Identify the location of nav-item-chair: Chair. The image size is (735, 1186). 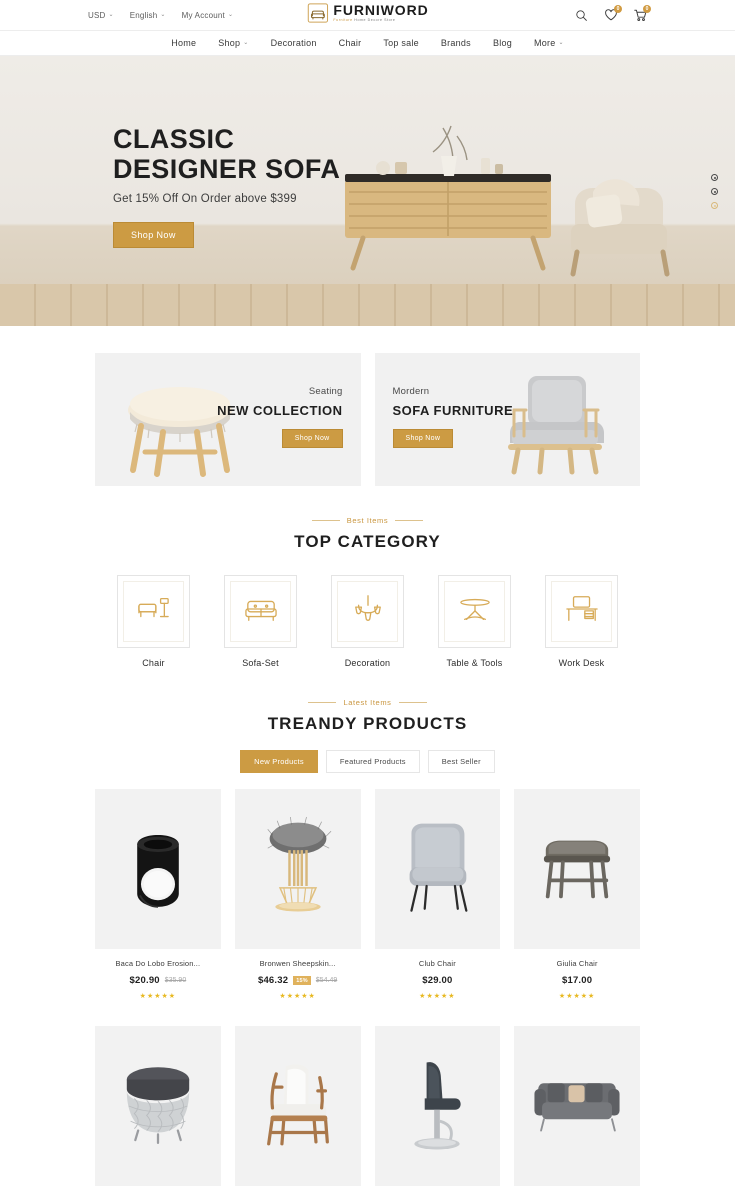
(350, 43).